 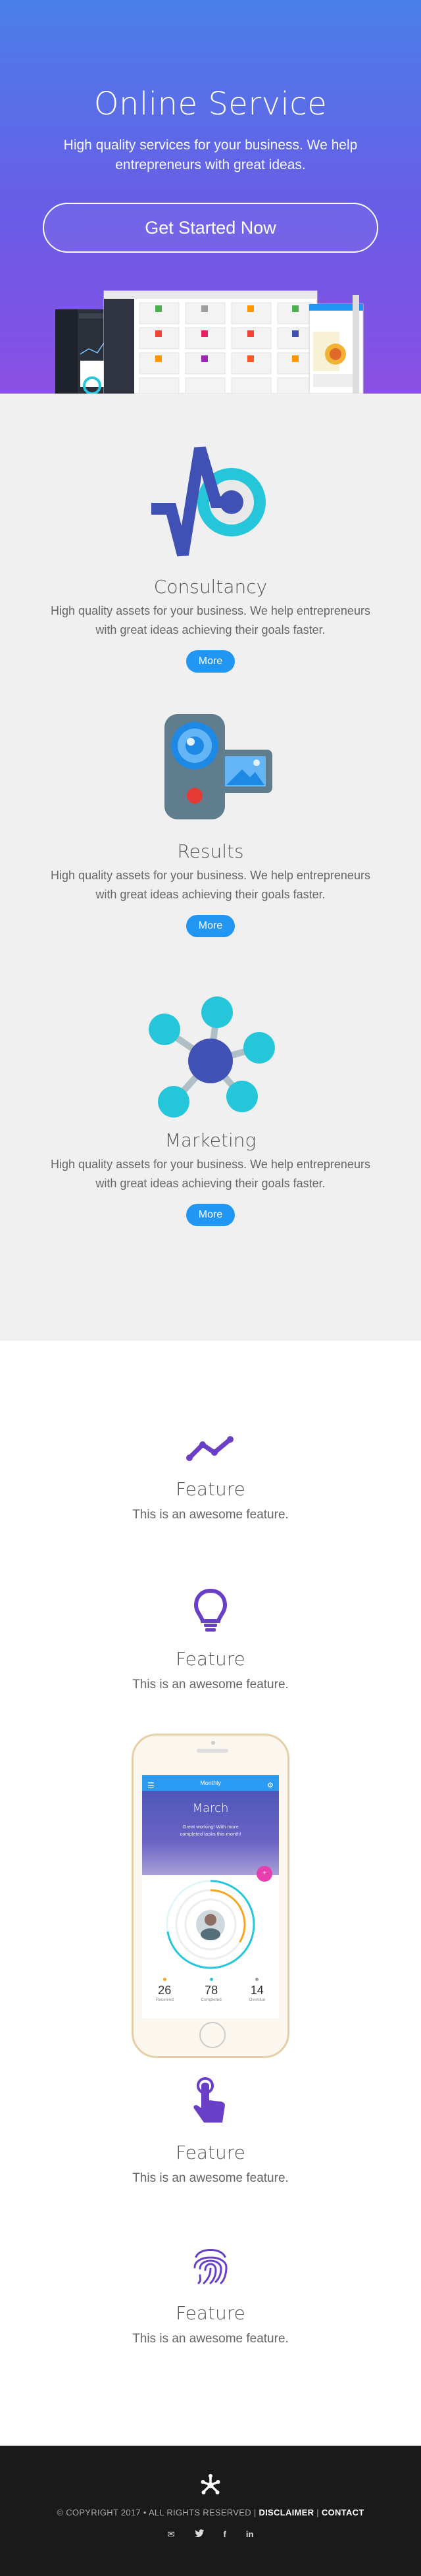 What do you see at coordinates (213, 1743) in the screenshot?
I see `phone-camera` at bounding box center [213, 1743].